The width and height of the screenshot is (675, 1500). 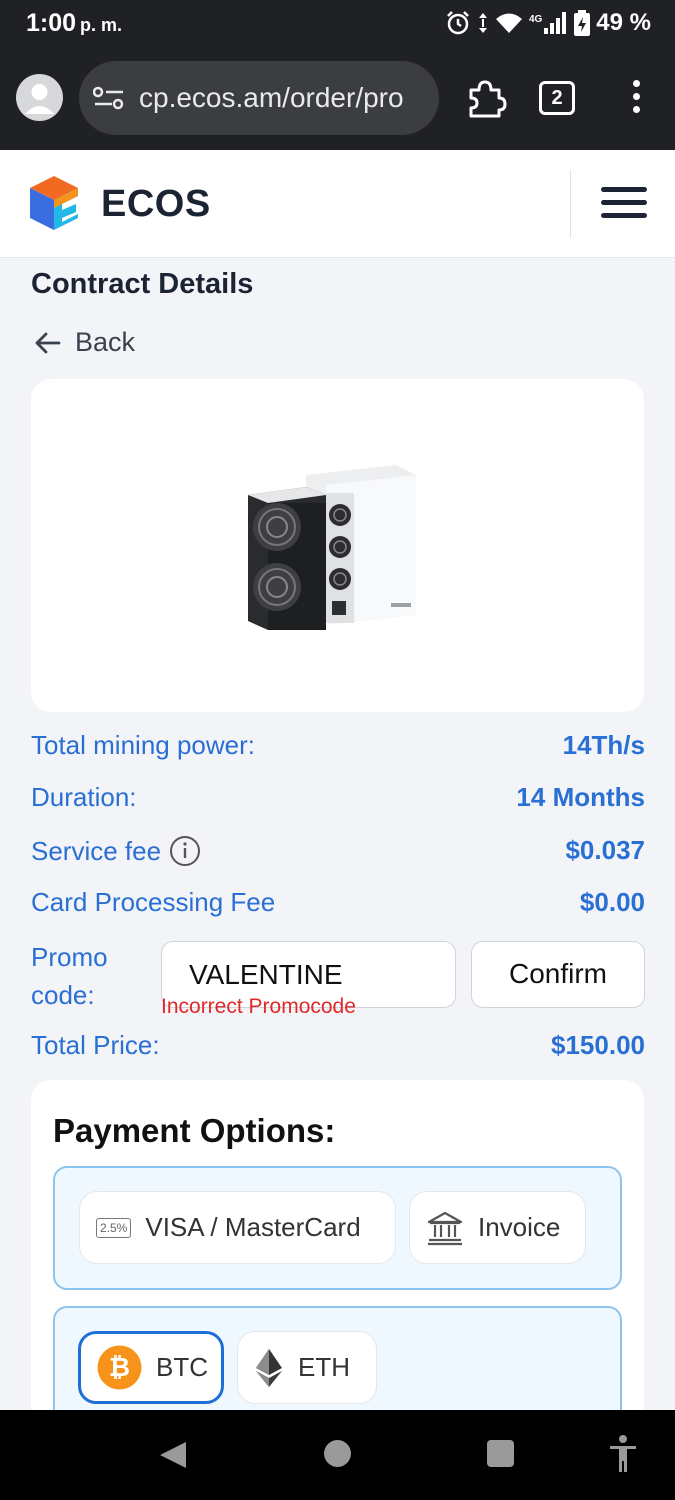 What do you see at coordinates (458, 23) in the screenshot?
I see `alarm-icon` at bounding box center [458, 23].